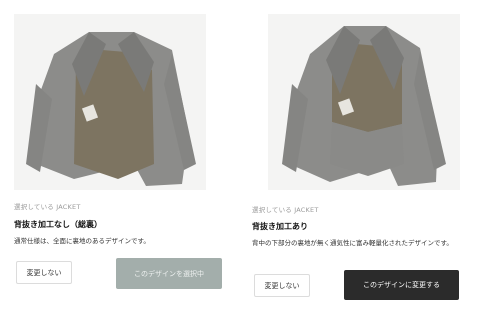  I want to click on design-selected-button: このデザインを選択中, so click(169, 273).